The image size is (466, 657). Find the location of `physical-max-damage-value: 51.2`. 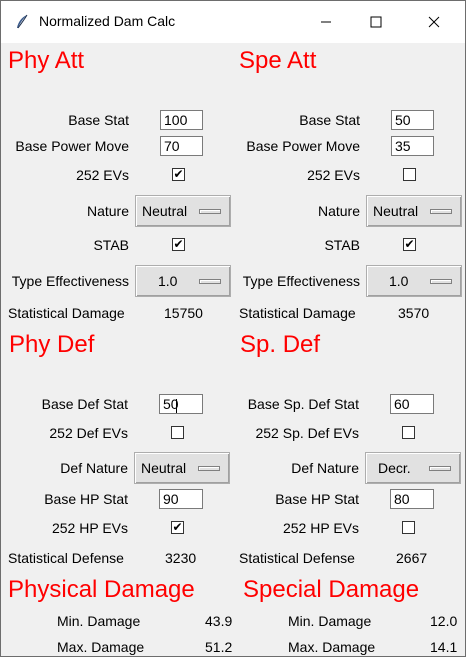

physical-max-damage-value: 51.2 is located at coordinates (219, 647).